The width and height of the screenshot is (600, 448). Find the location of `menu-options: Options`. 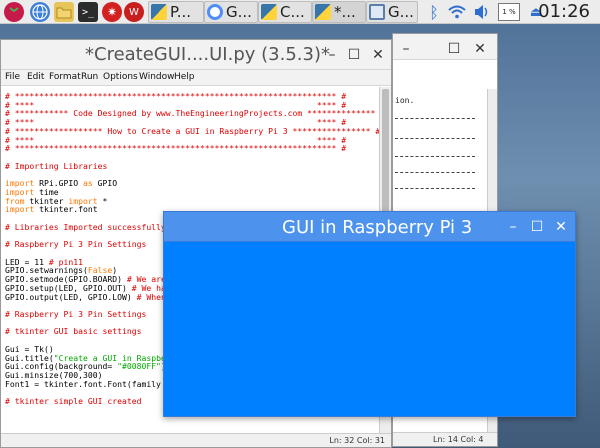

menu-options: Options is located at coordinates (120, 77).